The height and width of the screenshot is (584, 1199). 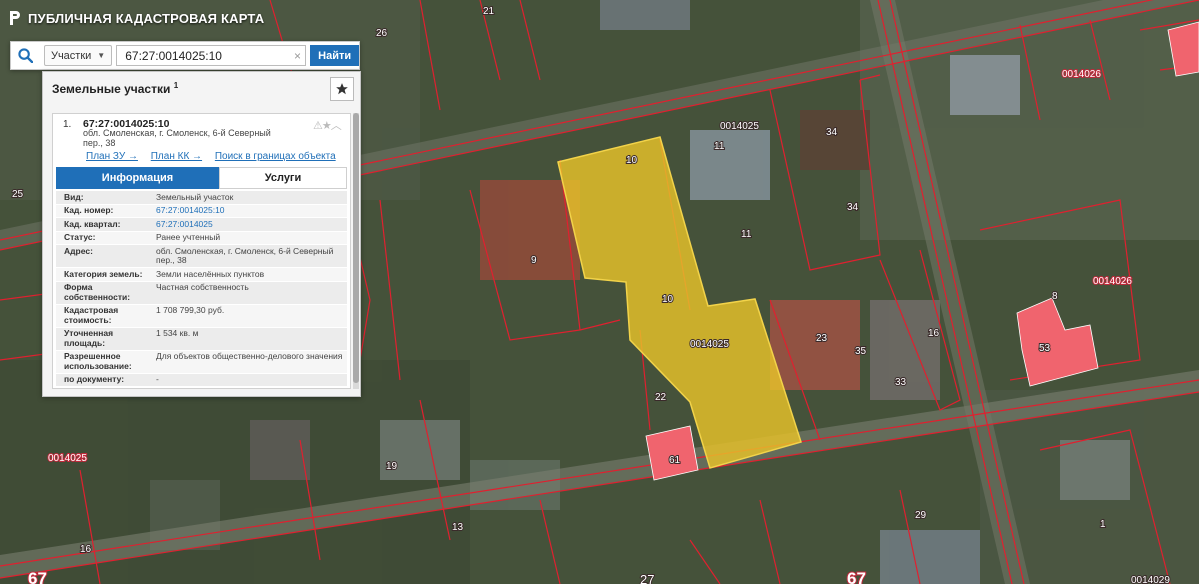 What do you see at coordinates (86, 549) in the screenshot?
I see `label-16-left: 16` at bounding box center [86, 549].